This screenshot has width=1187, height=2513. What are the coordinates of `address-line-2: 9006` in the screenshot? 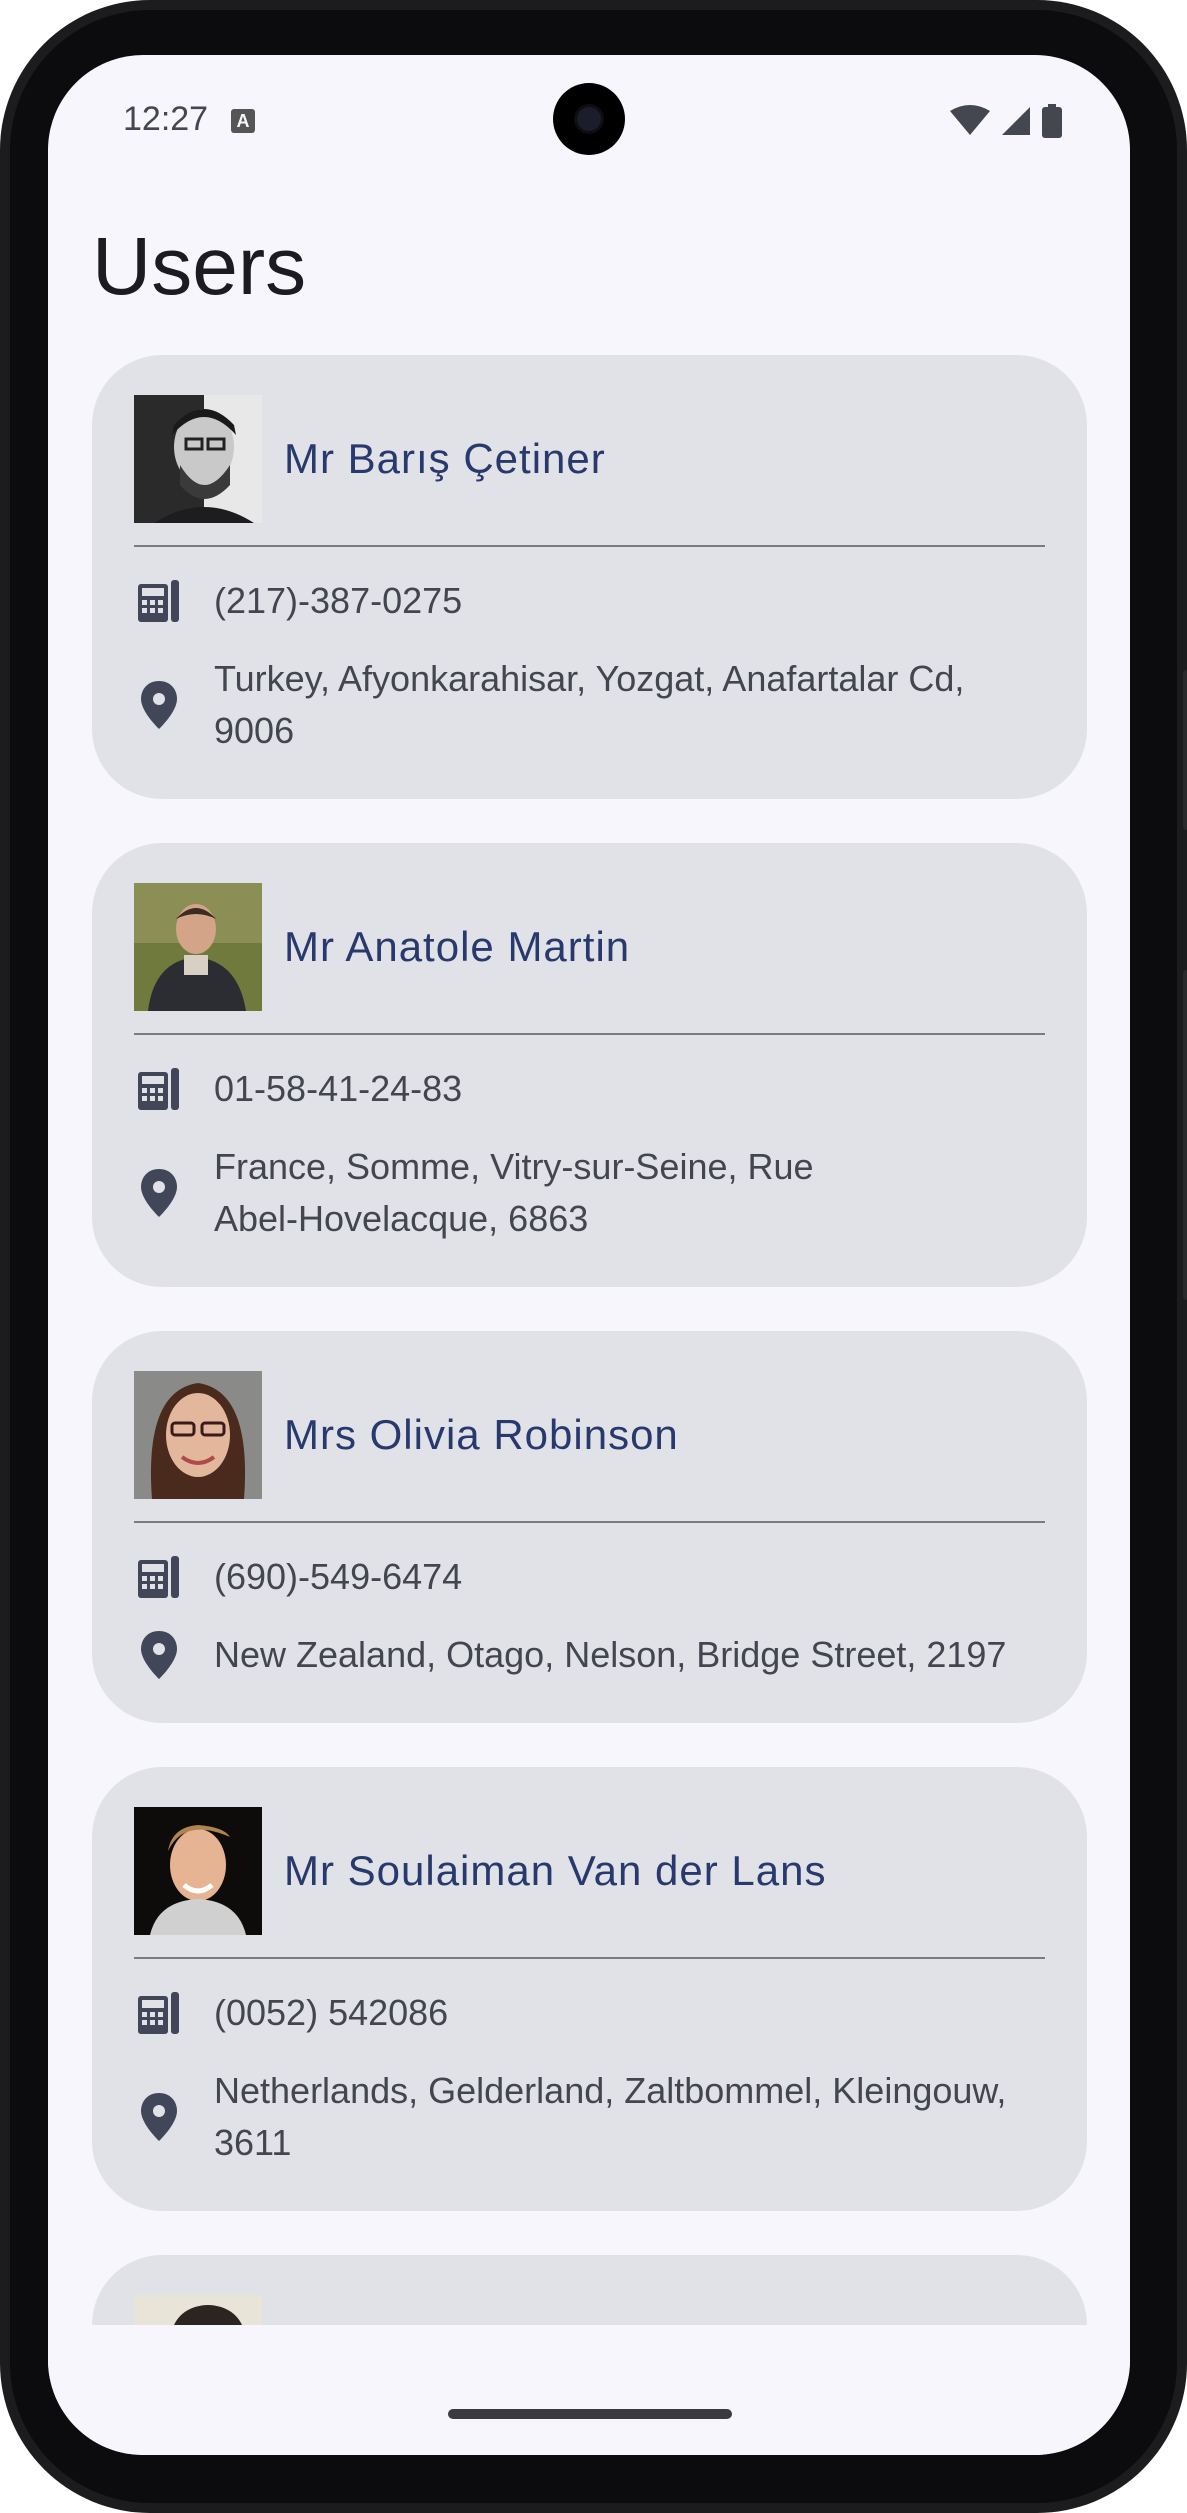 It's located at (254, 730).